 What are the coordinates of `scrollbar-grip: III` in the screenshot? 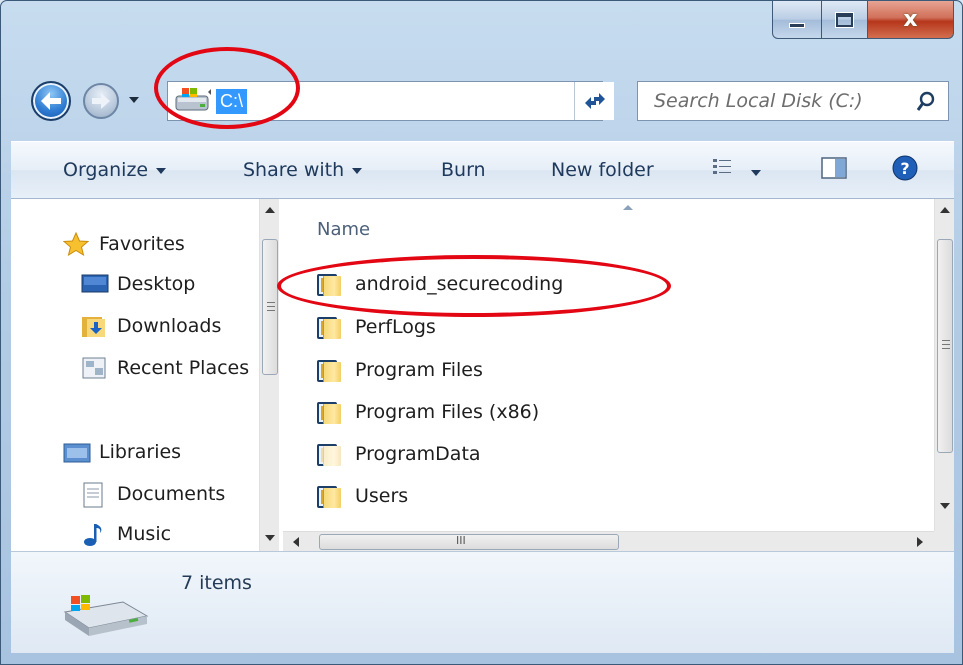 It's located at (461, 540).